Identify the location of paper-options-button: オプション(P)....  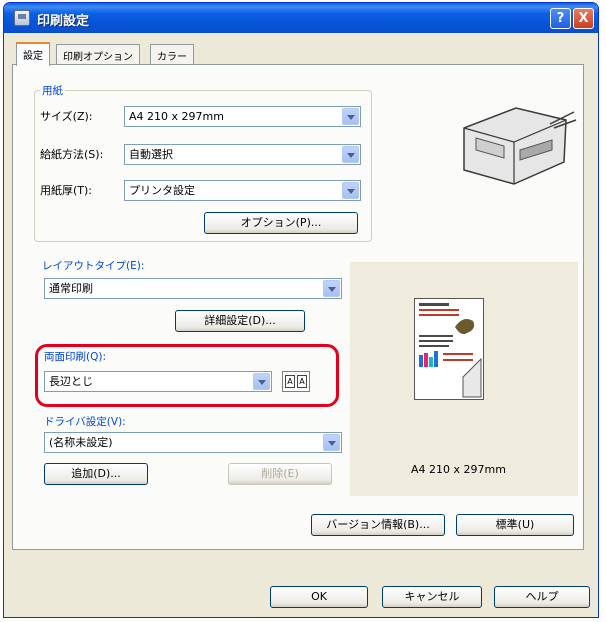
(281, 223).